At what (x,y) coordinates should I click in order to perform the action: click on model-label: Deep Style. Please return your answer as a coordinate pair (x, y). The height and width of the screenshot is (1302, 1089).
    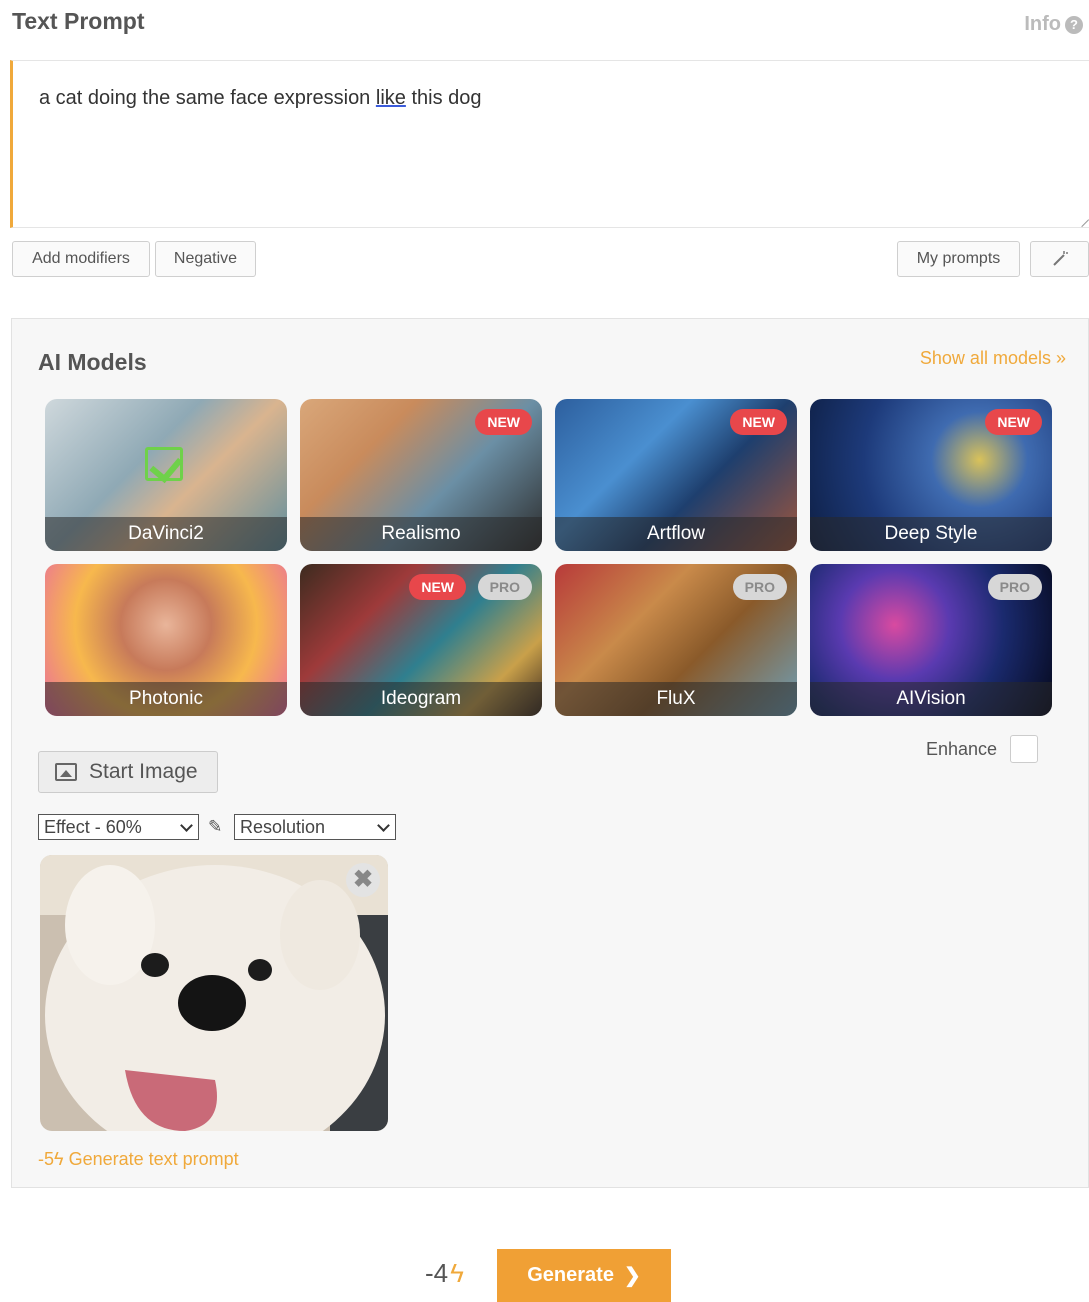
    Looking at the image, I should click on (931, 534).